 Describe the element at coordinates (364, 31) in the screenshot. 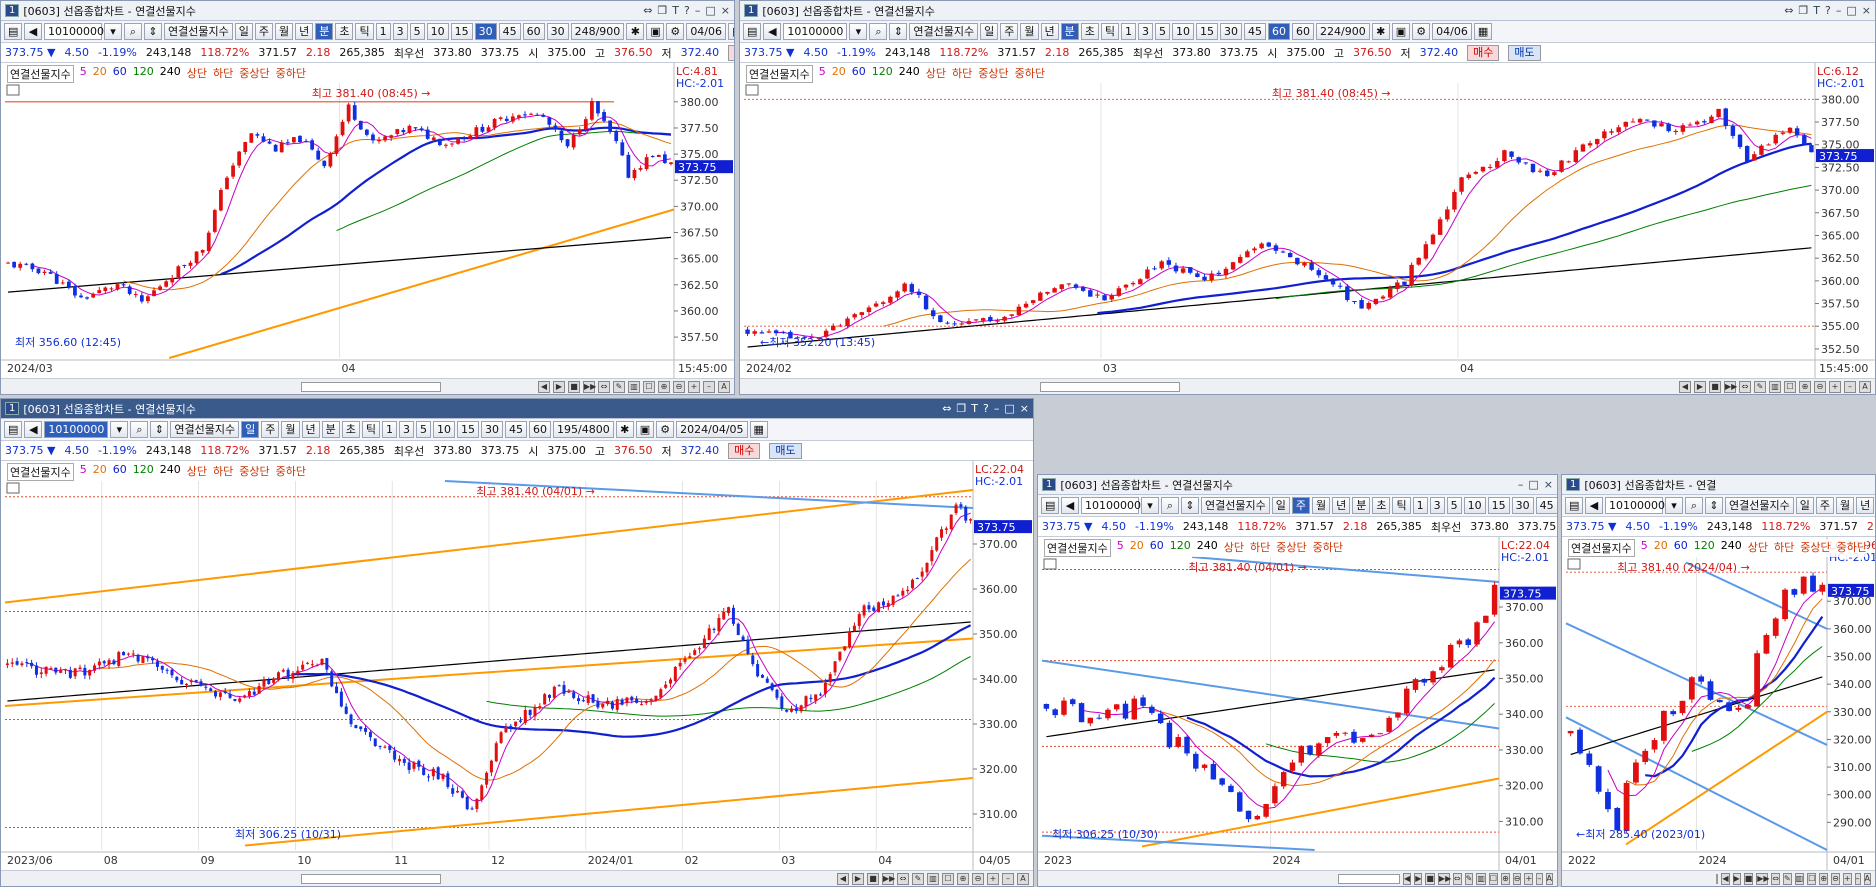

I see `period-tab: 틱` at that location.